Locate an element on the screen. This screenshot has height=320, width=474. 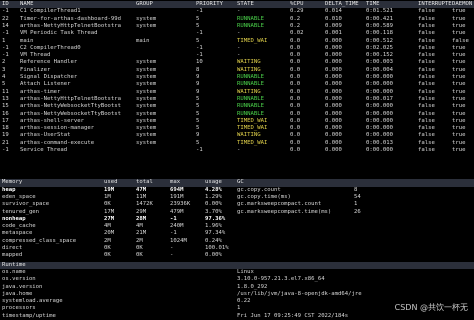
memory-cell: metaspace is located at coordinates (17, 233).